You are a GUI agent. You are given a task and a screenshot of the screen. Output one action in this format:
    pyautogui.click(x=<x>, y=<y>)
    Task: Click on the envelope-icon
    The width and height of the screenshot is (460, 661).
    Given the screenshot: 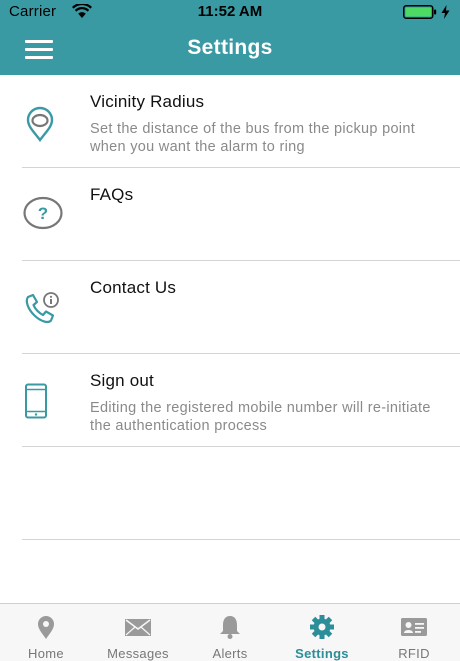 What is the action you would take?
    pyautogui.click(x=138, y=627)
    